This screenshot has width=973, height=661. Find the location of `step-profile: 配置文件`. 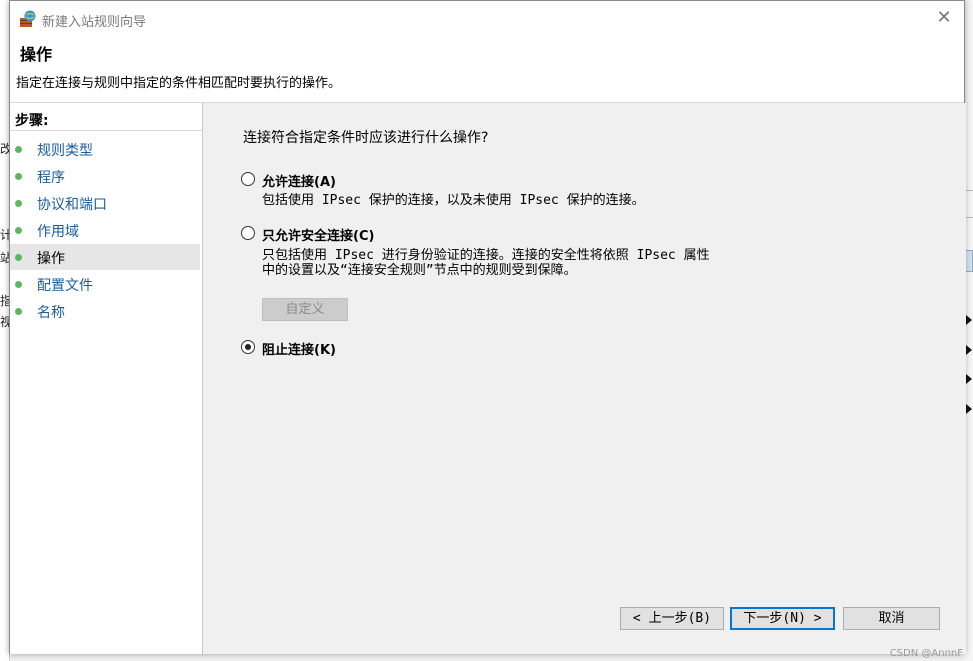

step-profile: 配置文件 is located at coordinates (105, 284).